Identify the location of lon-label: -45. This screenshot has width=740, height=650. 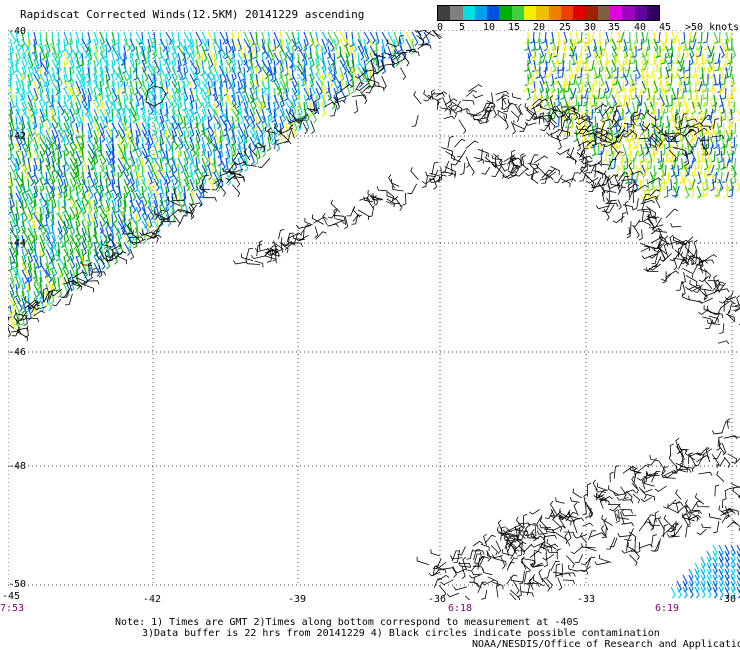
(11, 596).